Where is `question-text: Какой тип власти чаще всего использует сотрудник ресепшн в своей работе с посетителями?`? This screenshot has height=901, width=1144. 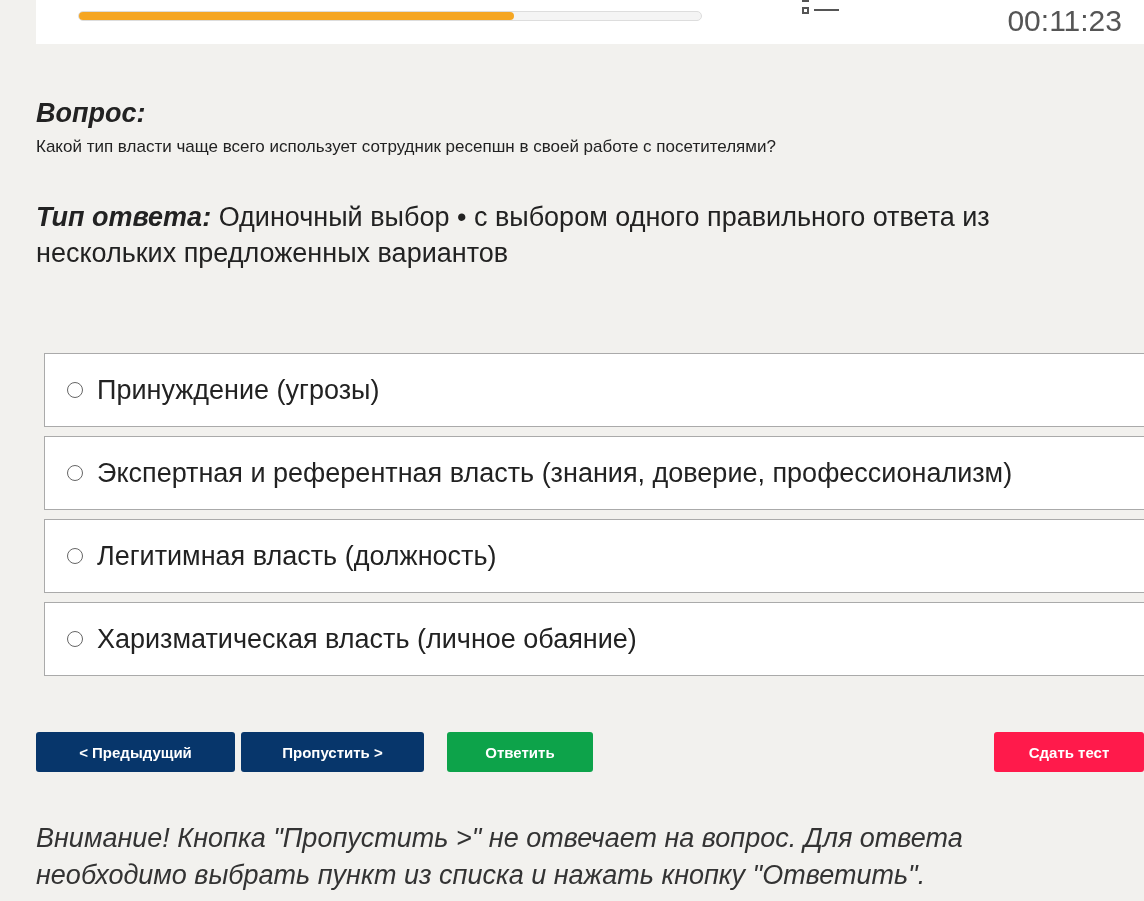
question-text: Какой тип власти чаще всего использует сотрудник ресепшн в своей работе с посетителями? is located at coordinates (406, 147).